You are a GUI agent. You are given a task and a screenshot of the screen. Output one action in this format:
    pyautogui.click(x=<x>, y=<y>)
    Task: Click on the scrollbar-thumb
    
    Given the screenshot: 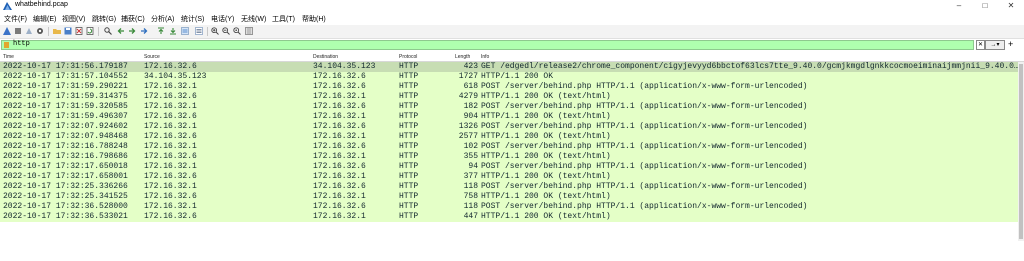 What is the action you would take?
    pyautogui.click(x=1021, y=151)
    